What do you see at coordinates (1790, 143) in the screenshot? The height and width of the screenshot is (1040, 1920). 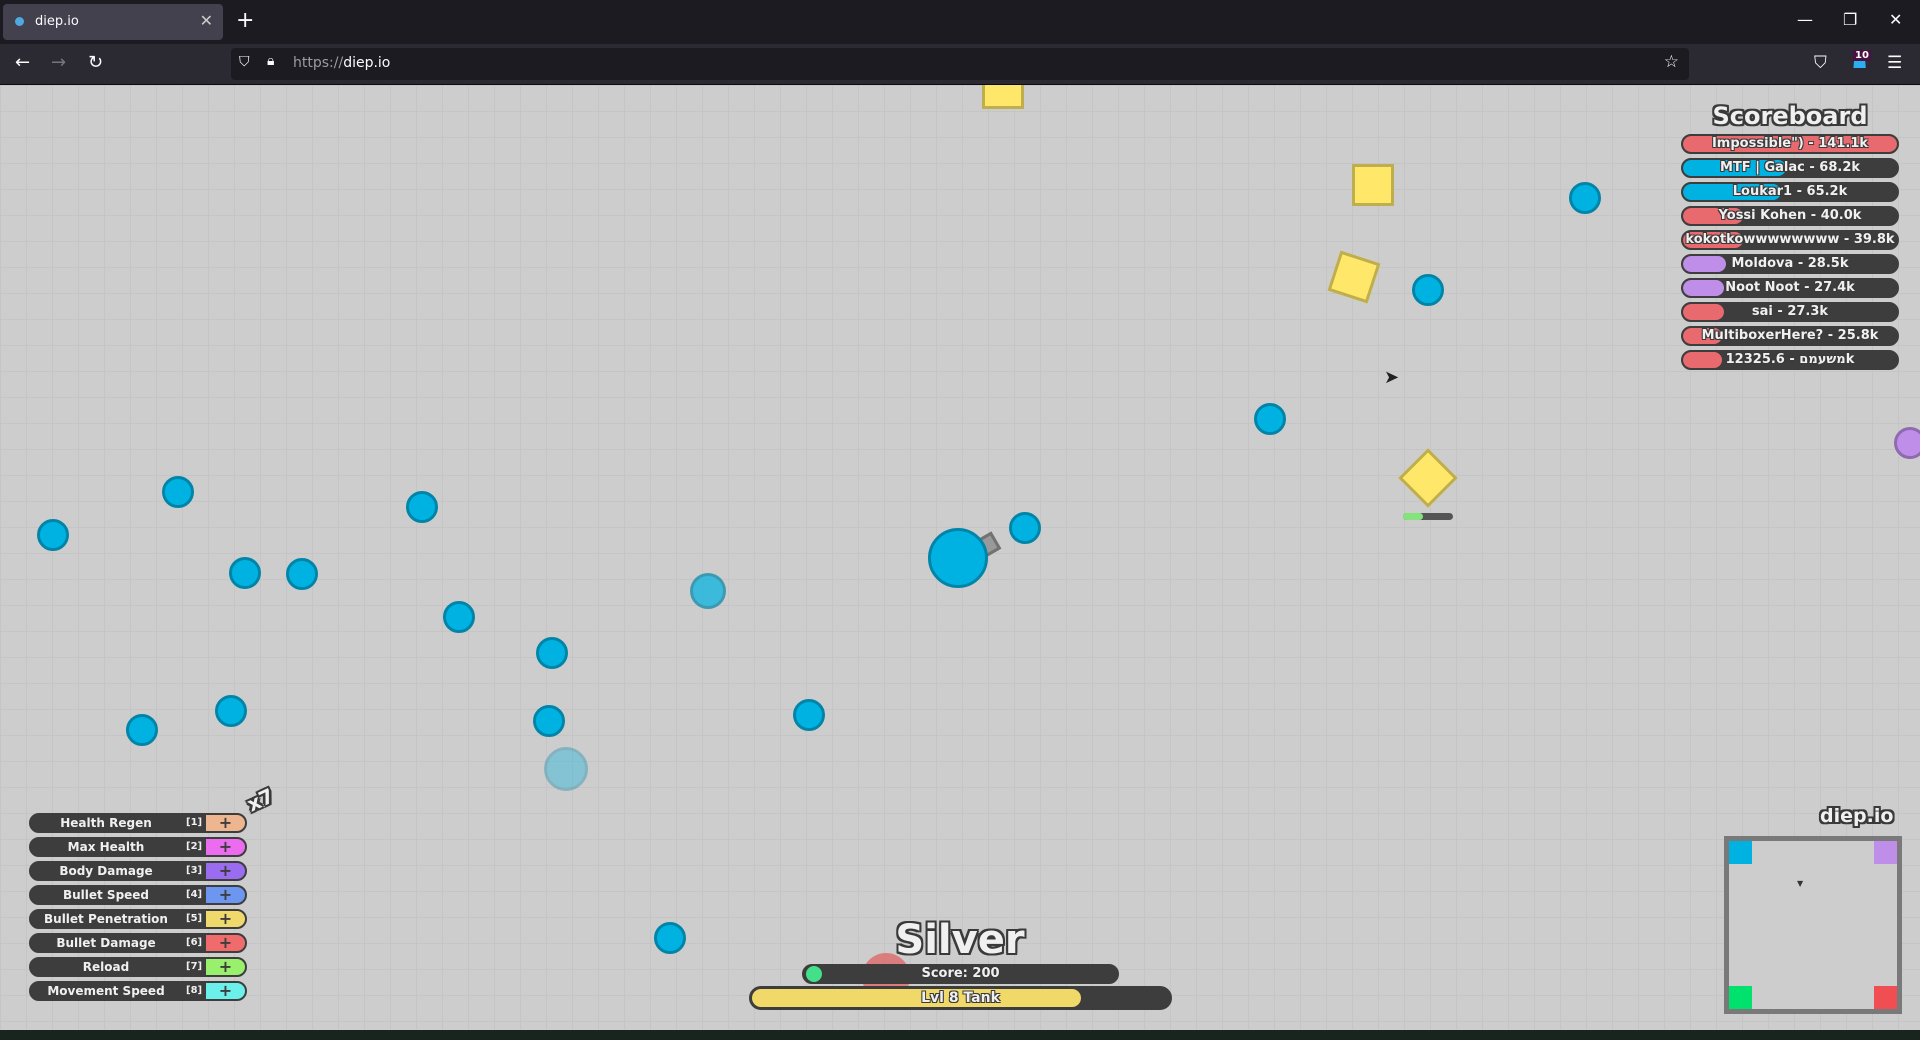 I see `scoreboard-entry-label: Impossible") - 141.1k` at bounding box center [1790, 143].